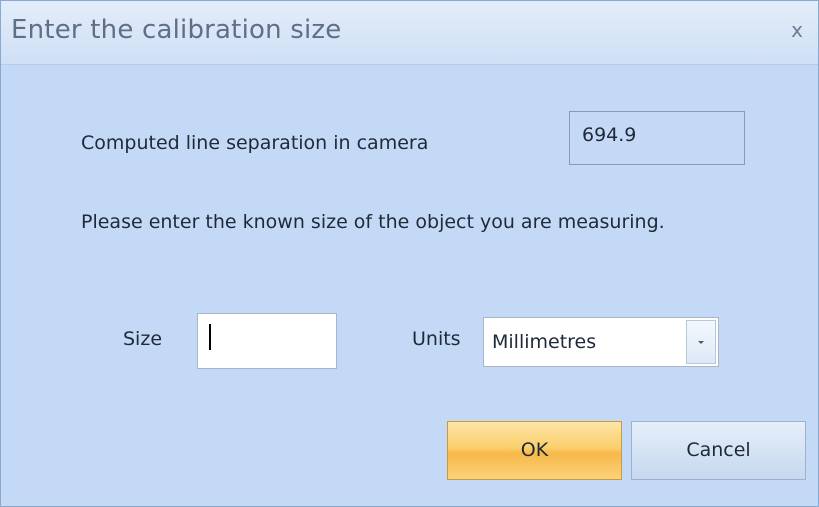 Image resolution: width=819 pixels, height=507 pixels. What do you see at coordinates (657, 138) in the screenshot?
I see `computed-separation-field: 694.9` at bounding box center [657, 138].